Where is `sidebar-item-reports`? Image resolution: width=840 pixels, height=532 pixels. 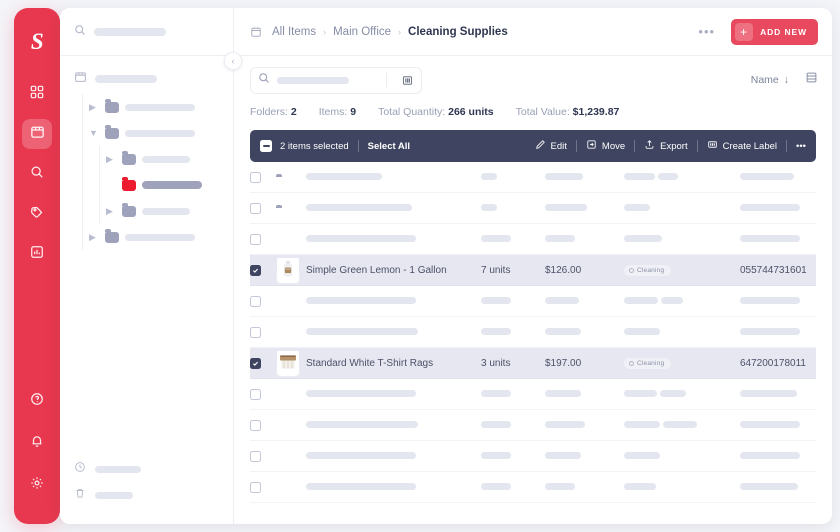
sidebar-item-reports is located at coordinates (37, 254).